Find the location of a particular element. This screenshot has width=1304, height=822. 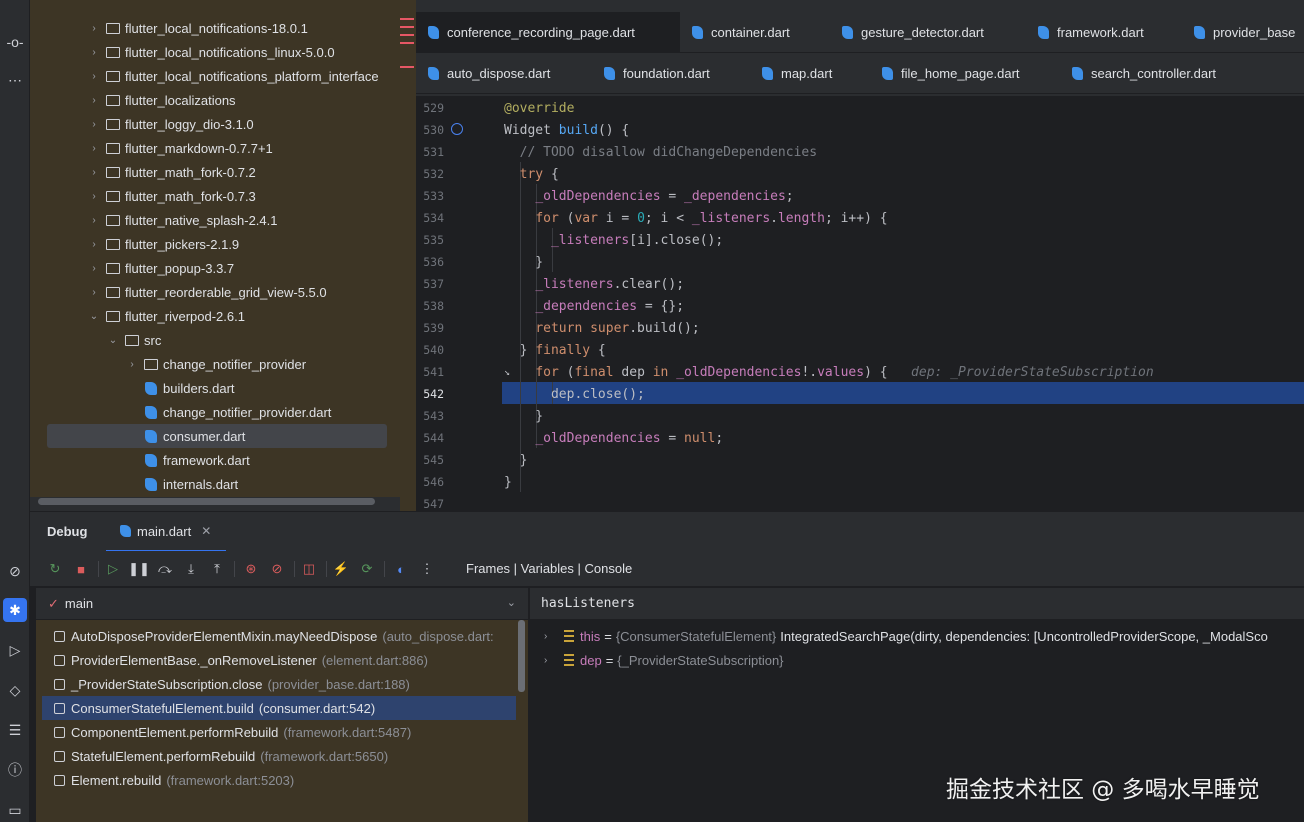

more-options-icon: ⋮ is located at coordinates (427, 569).